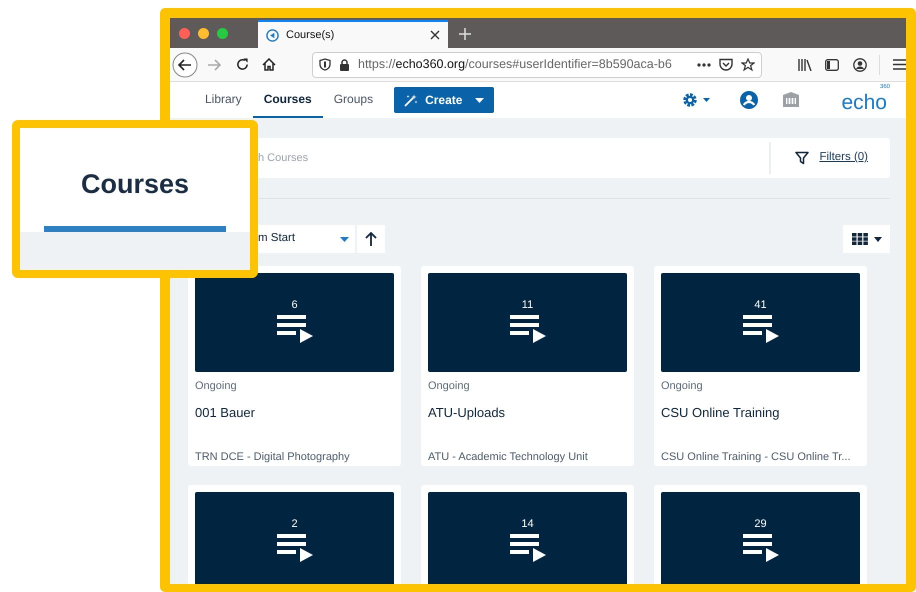 This screenshot has height=592, width=916. What do you see at coordinates (294, 366) in the screenshot?
I see `course-card: 6 Ongoing 001 Bauer TRN DCE - Digital Photography` at bounding box center [294, 366].